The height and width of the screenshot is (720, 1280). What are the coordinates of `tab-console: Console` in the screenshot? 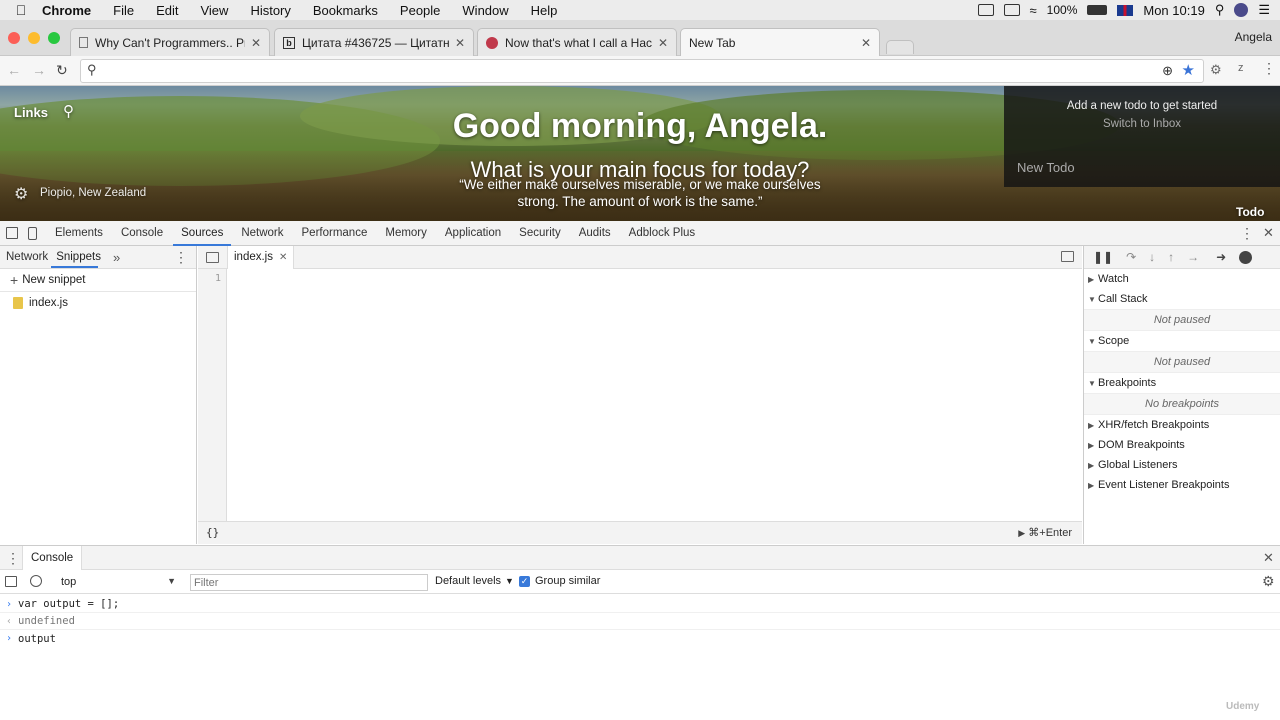 It's located at (142, 233).